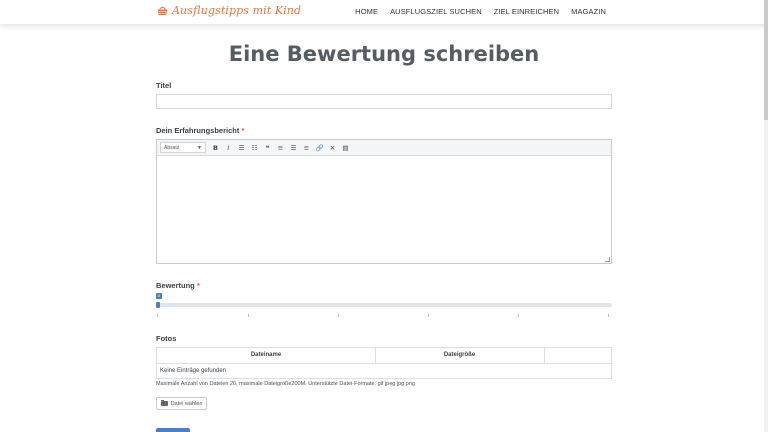 The height and width of the screenshot is (432, 768). I want to click on choose-file-button: Datei wählen, so click(181, 403).